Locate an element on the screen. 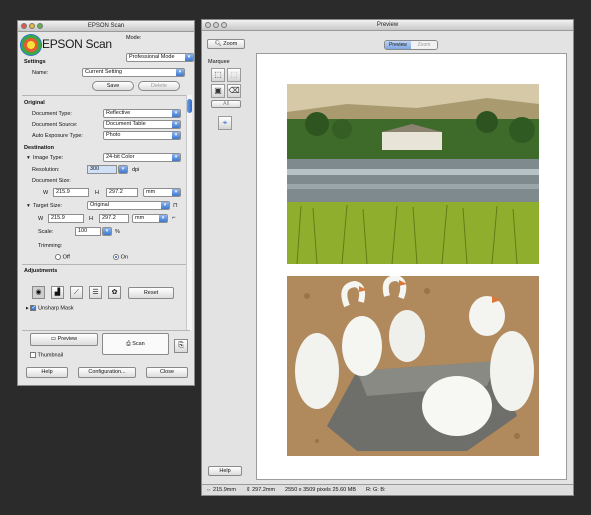 The height and width of the screenshot is (515, 591). preview-help-button: Help is located at coordinates (225, 471).